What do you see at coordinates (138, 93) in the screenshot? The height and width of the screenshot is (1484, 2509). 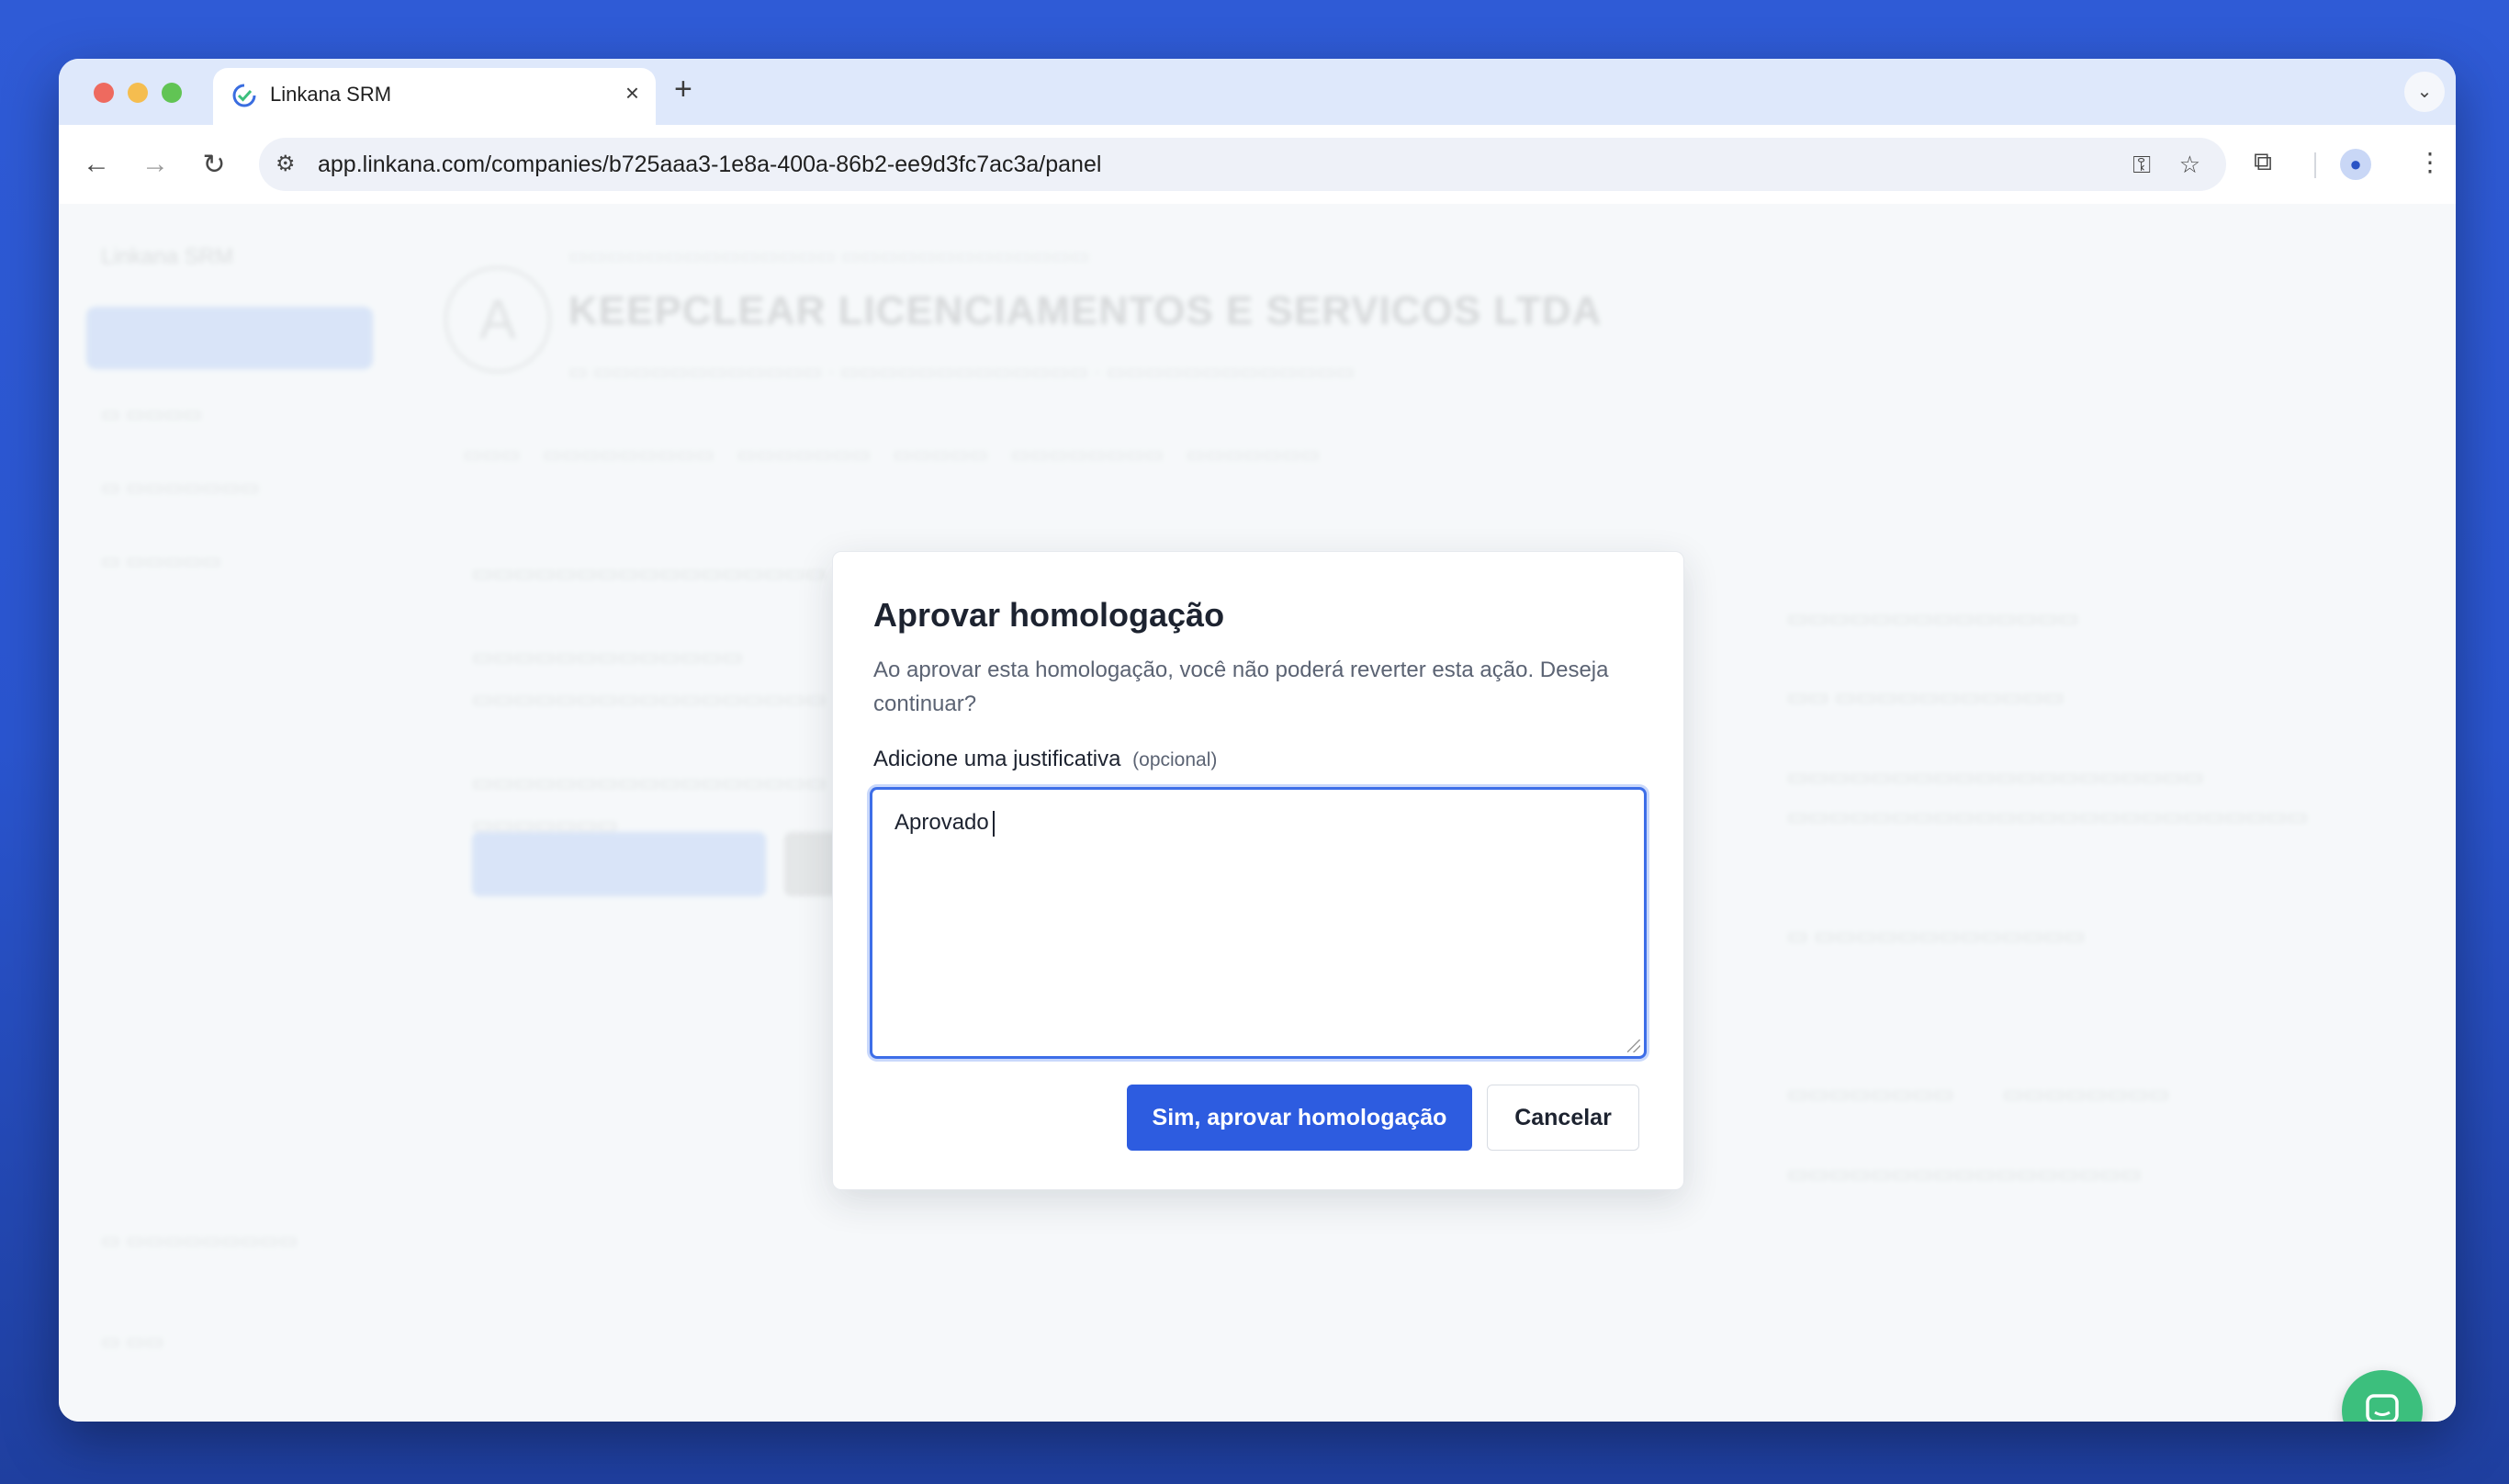 I see `minimize-window-button` at bounding box center [138, 93].